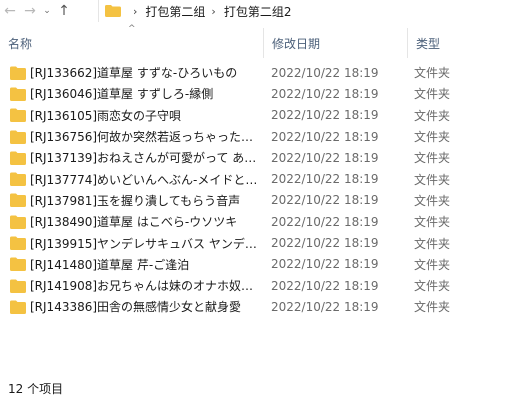 This screenshot has height=399, width=528. Describe the element at coordinates (264, 264) in the screenshot. I see `file-row: [RJ141480]道草屋 芹-ご逢泊 2022/10/22 18:19 文件夹` at that location.